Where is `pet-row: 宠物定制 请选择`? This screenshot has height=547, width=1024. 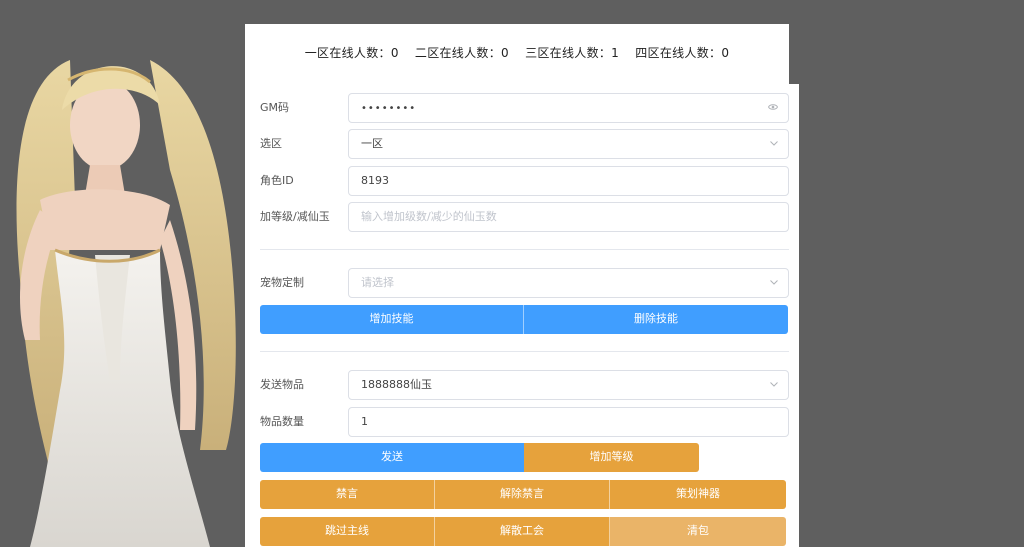 pet-row: 宠物定制 请选择 is located at coordinates (524, 283).